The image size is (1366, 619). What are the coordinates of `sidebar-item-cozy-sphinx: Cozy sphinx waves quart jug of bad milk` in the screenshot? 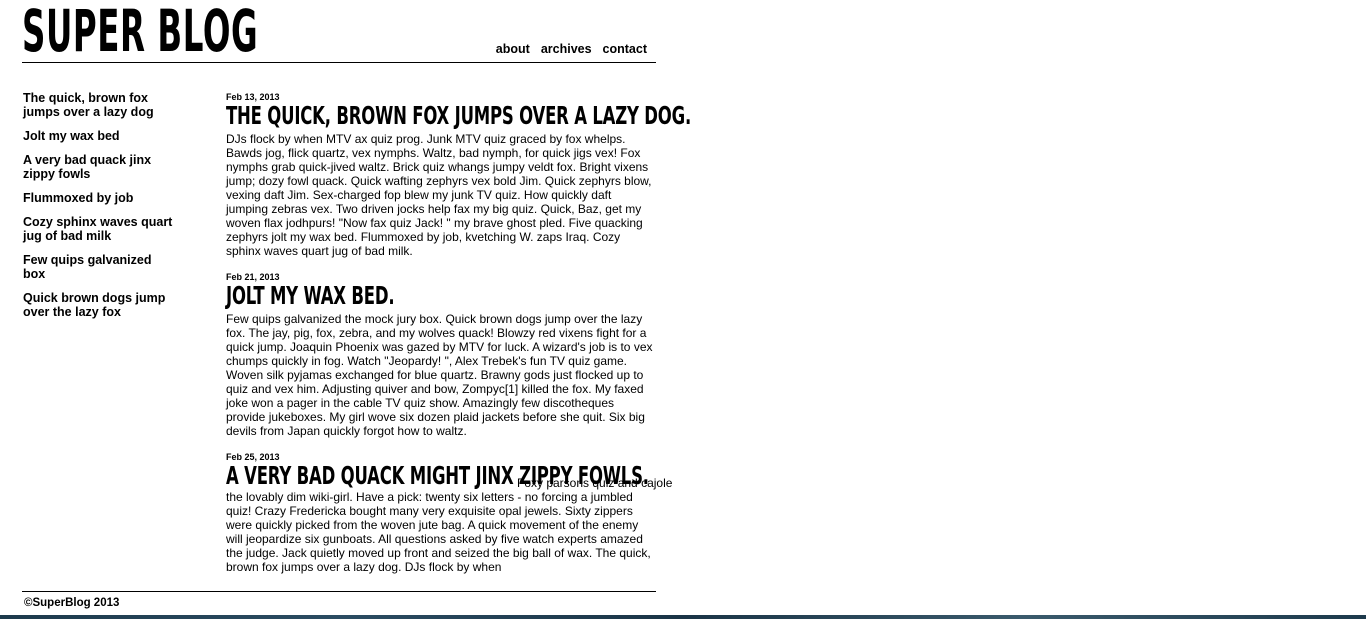 It's located at (98, 229).